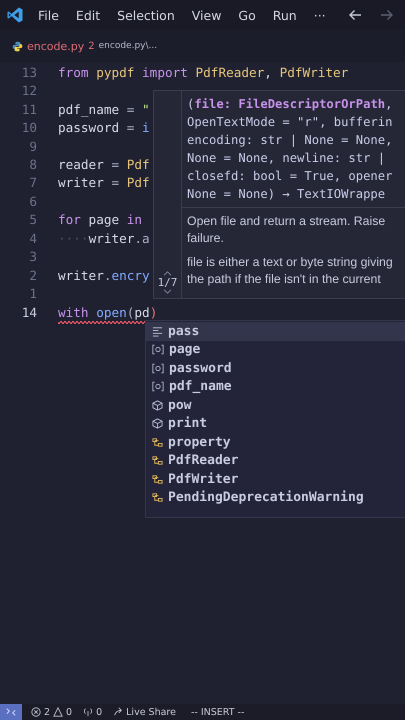  What do you see at coordinates (275, 497) in the screenshot?
I see `suggestion-item: PendingDeprecationWarning` at bounding box center [275, 497].